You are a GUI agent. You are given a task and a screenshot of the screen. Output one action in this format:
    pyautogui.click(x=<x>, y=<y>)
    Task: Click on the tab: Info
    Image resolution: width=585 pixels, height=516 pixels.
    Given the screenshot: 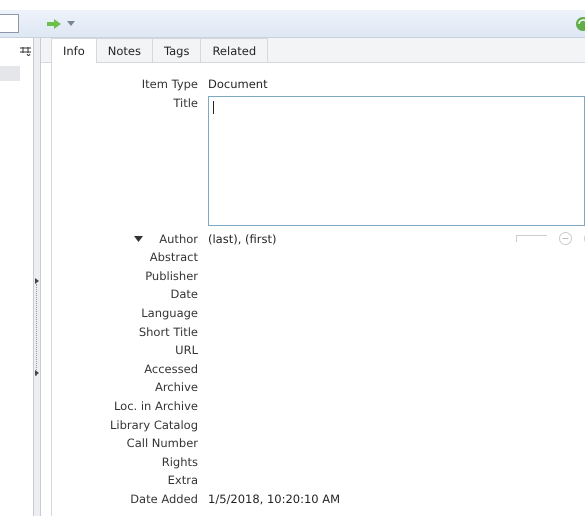 What is the action you would take?
    pyautogui.click(x=74, y=50)
    